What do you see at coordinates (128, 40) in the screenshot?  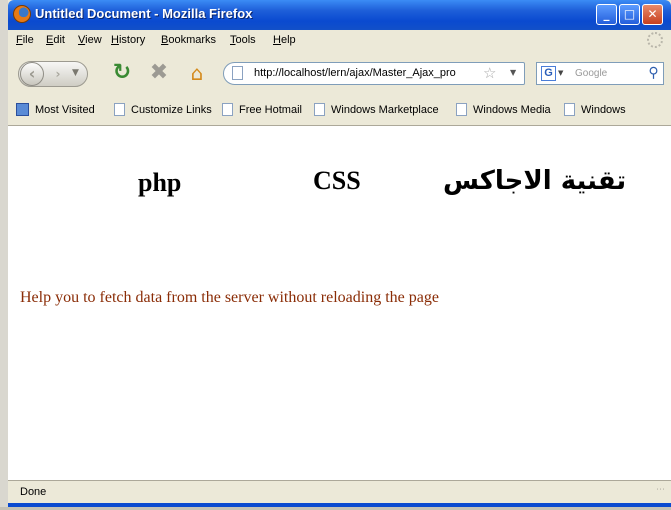 I see `menu-history: History` at bounding box center [128, 40].